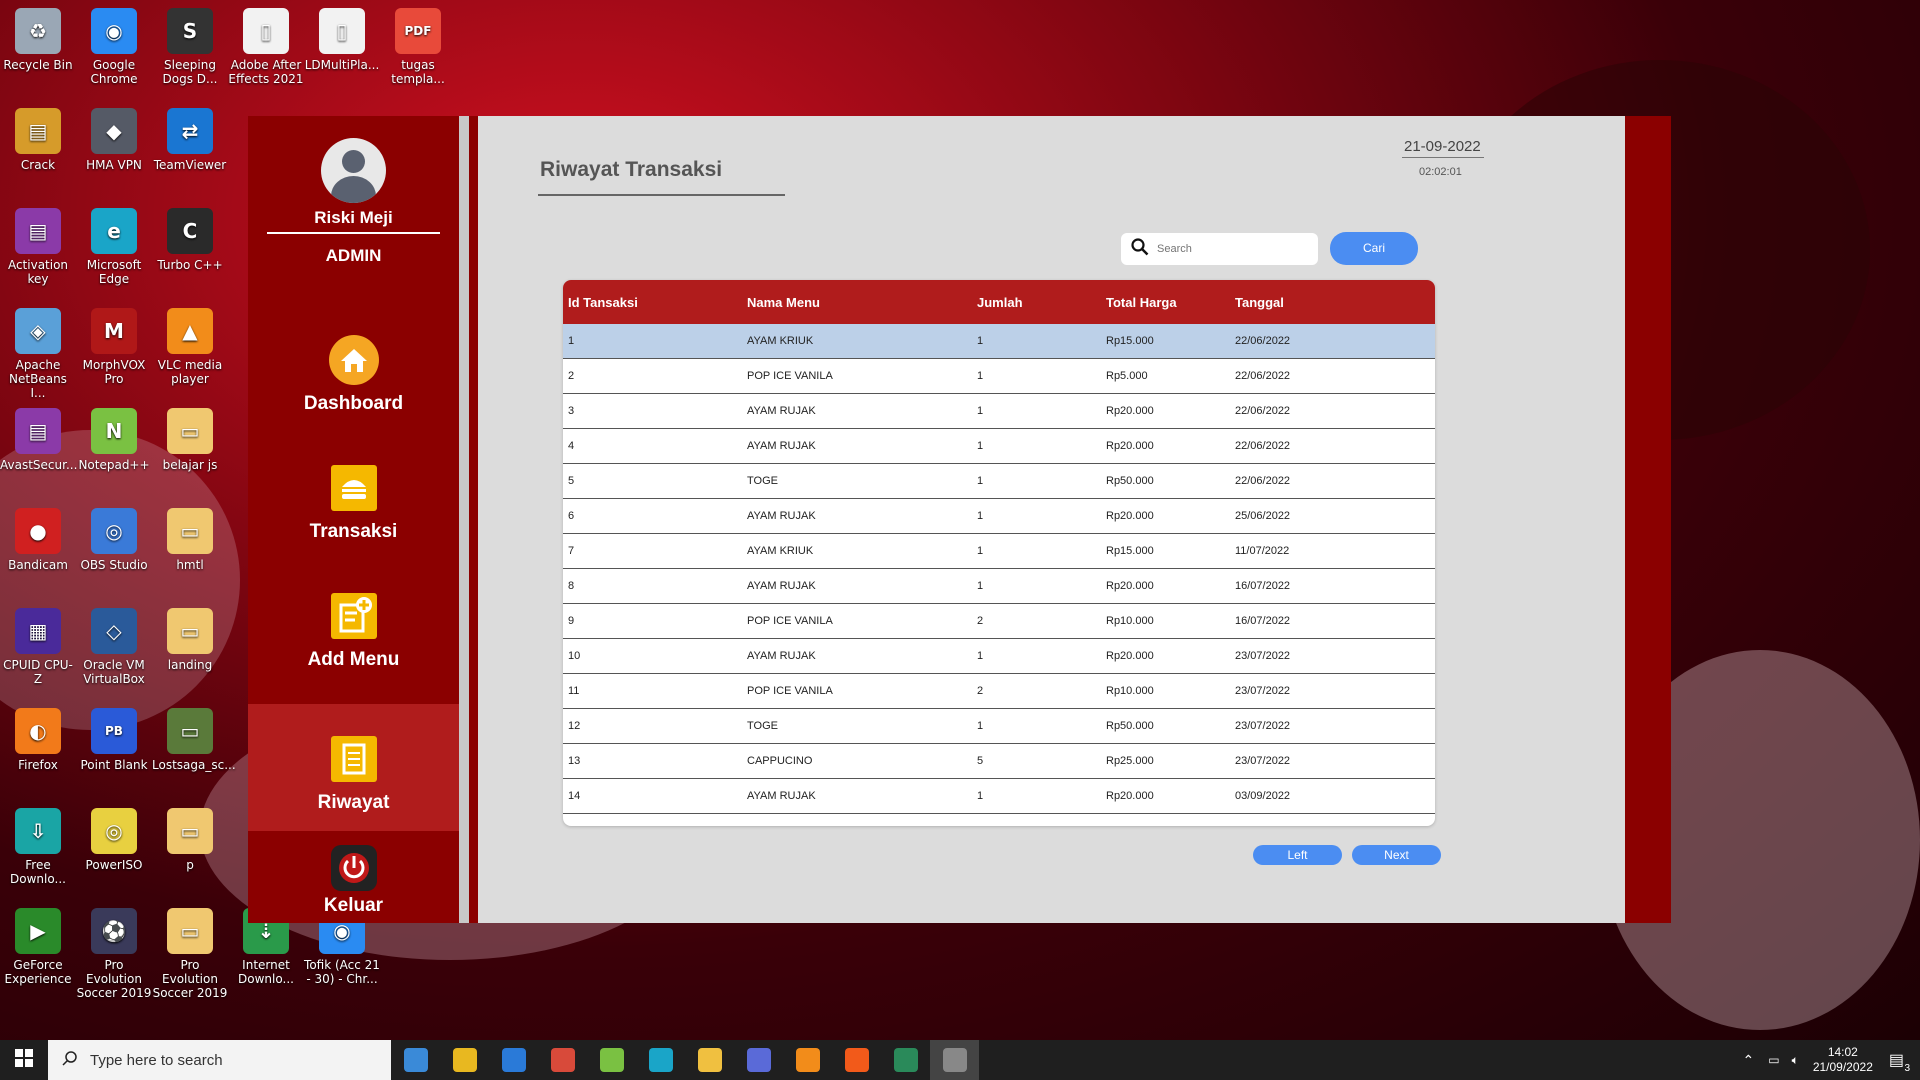 The width and height of the screenshot is (1920, 1080). I want to click on table-row: 4 AYAM RUJAK 1 Rp20.000 22/06/2022, so click(999, 446).